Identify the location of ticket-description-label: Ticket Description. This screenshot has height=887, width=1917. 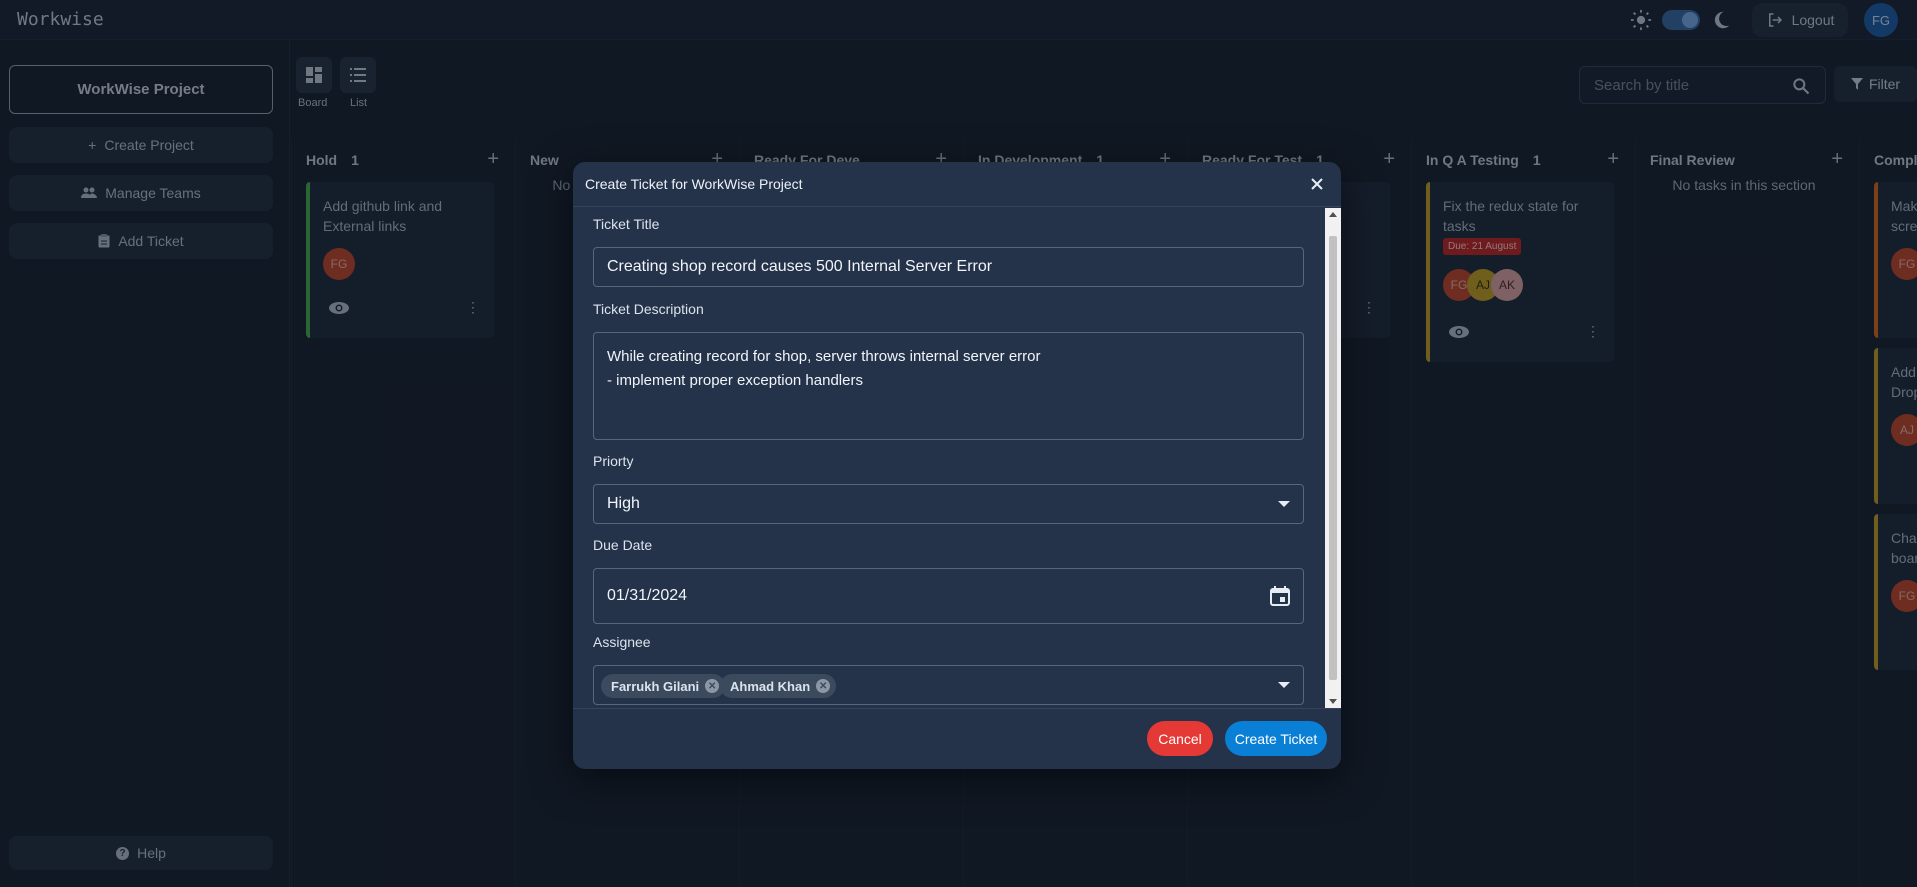
(648, 309).